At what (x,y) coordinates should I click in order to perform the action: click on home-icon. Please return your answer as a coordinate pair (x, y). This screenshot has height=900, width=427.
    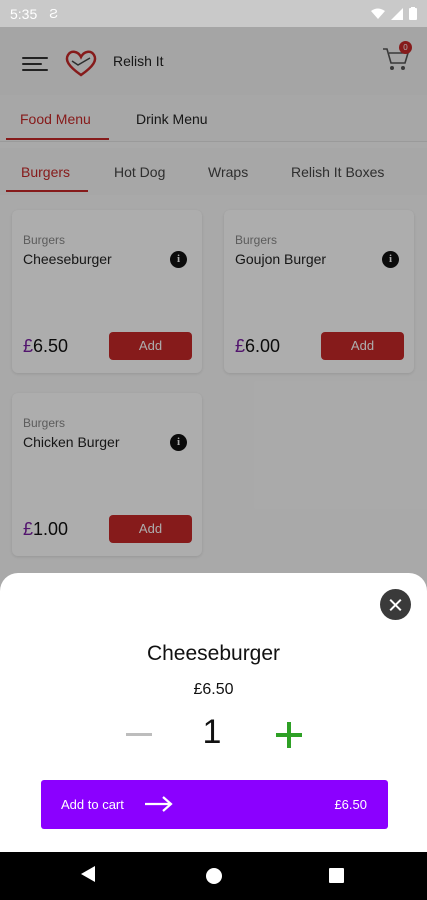
    Looking at the image, I should click on (214, 876).